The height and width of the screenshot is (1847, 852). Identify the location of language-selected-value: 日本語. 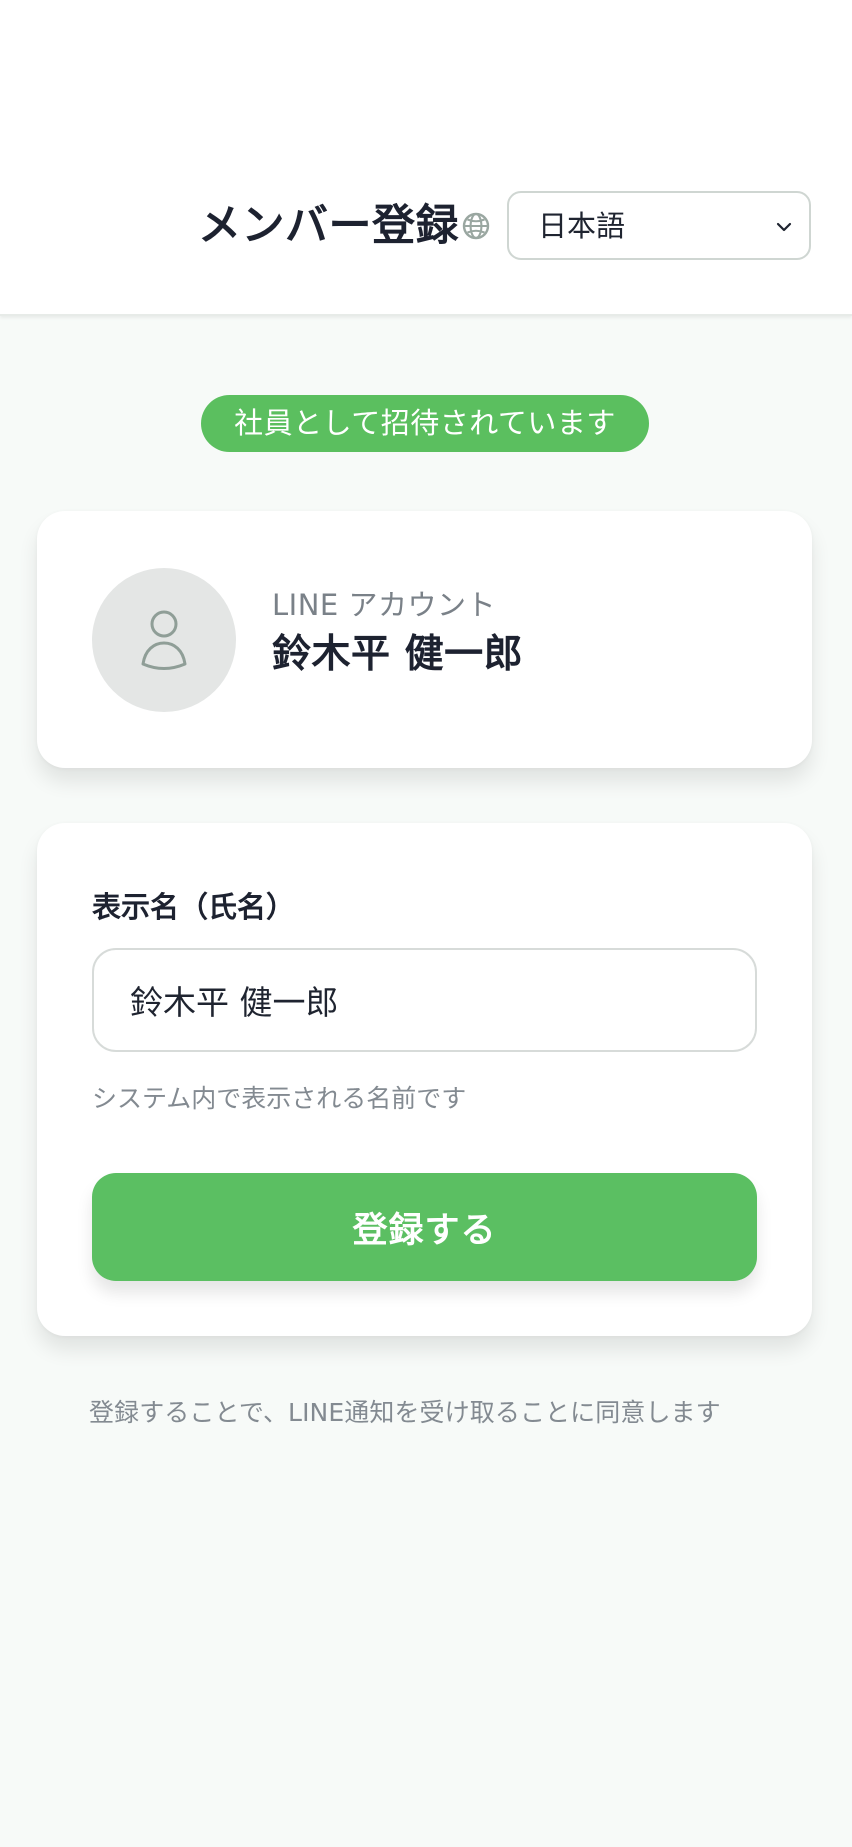
(582, 226).